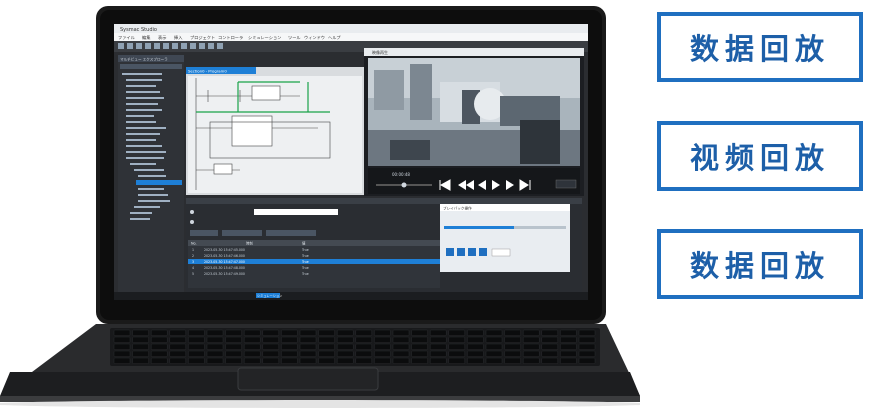  I want to click on svg-text: 2023-05-30 15:47:46.000, so click(224, 256).